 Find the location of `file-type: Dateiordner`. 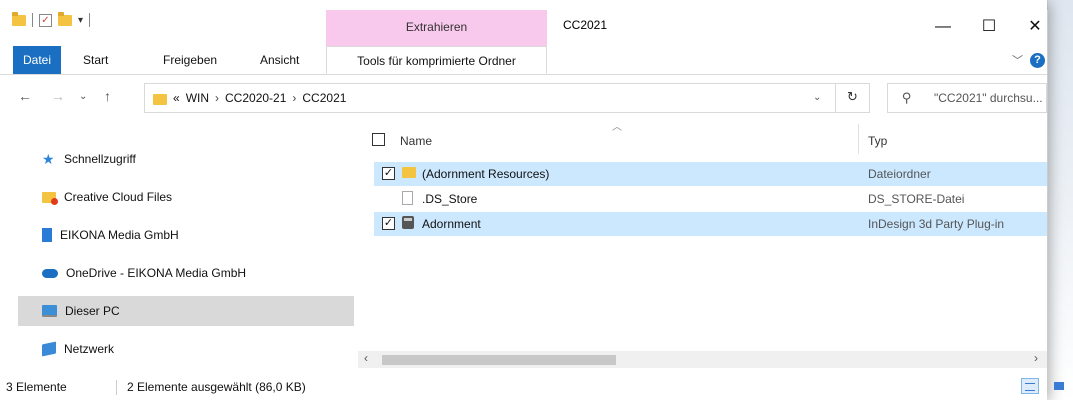

file-type: Dateiordner is located at coordinates (899, 174).